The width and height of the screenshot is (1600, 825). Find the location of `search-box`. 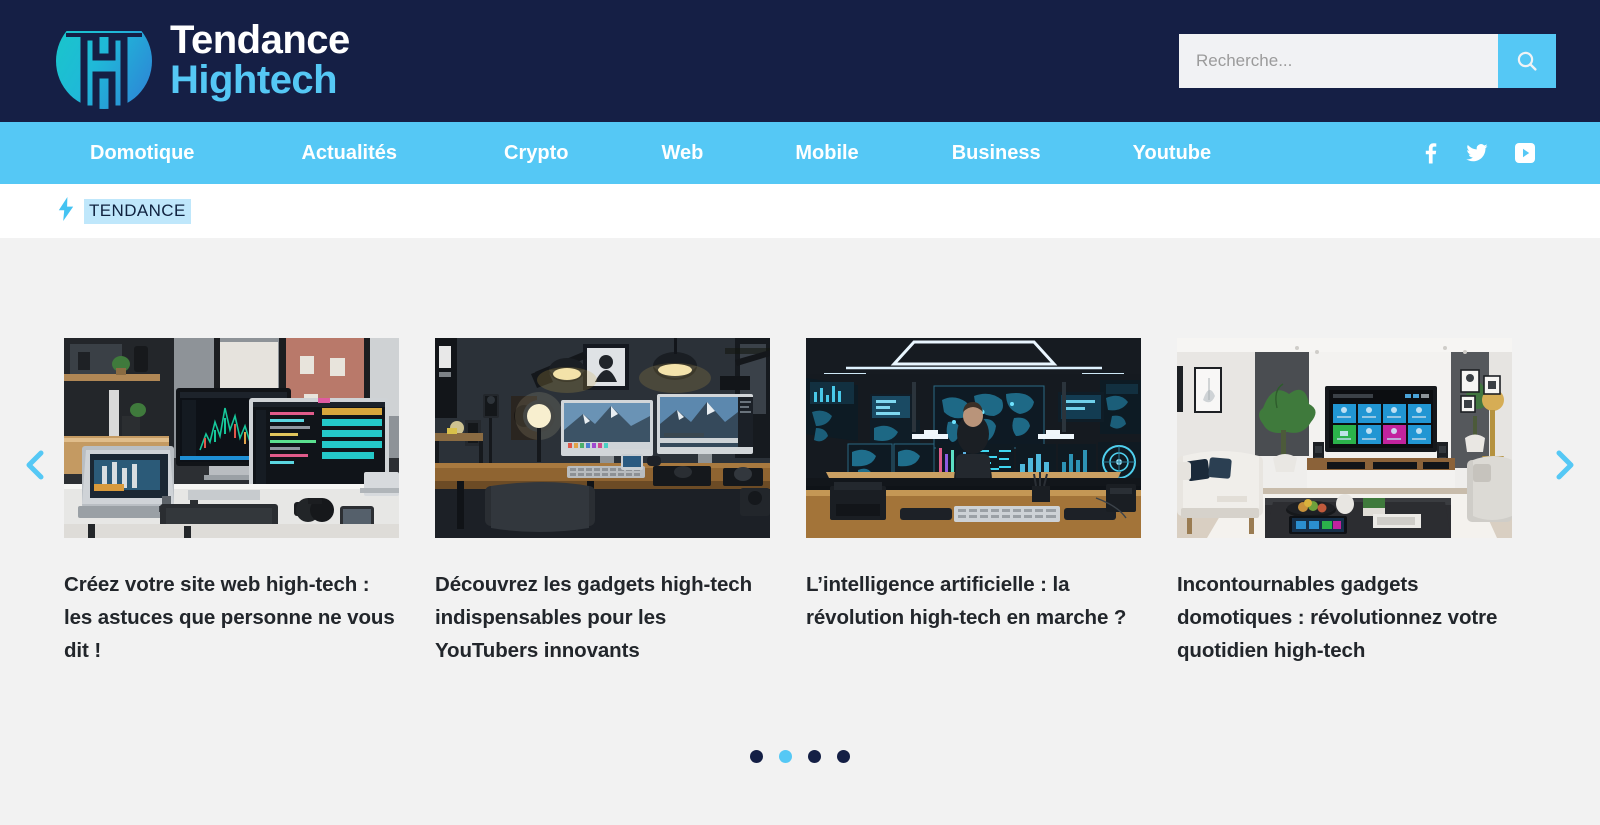

search-box is located at coordinates (1367, 61).